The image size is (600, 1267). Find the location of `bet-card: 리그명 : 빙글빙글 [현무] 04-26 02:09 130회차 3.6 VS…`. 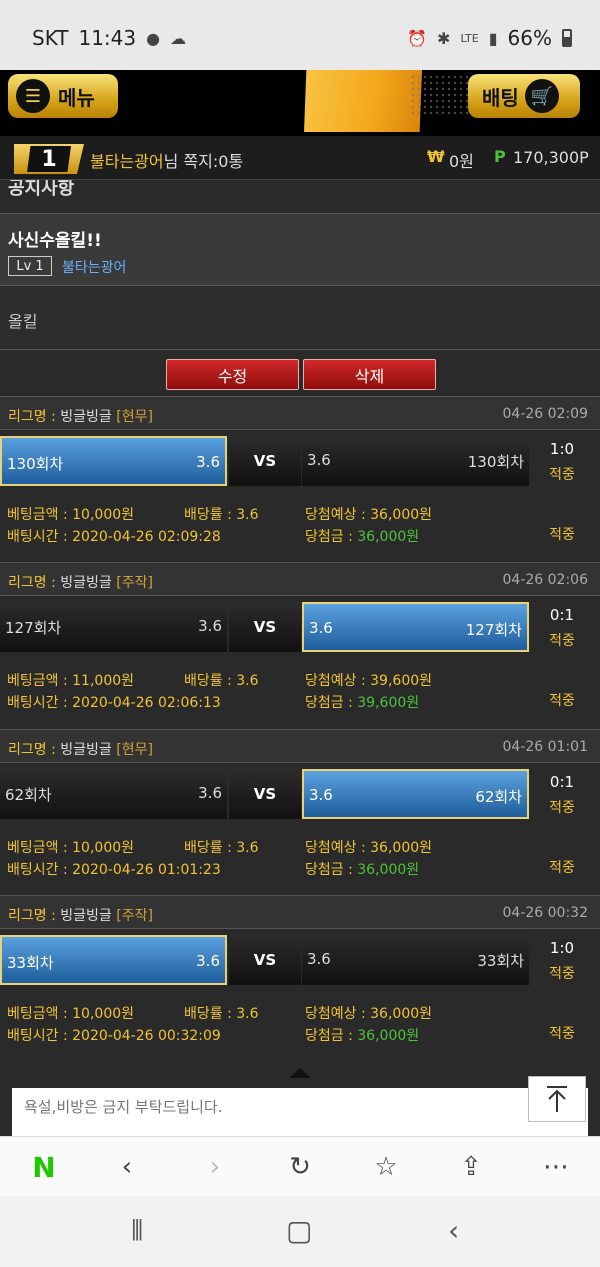

bet-card: 리그명 : 빙글빙글 [현무] 04-26 02:09 130회차 3.6 VS… is located at coordinates (300, 479).